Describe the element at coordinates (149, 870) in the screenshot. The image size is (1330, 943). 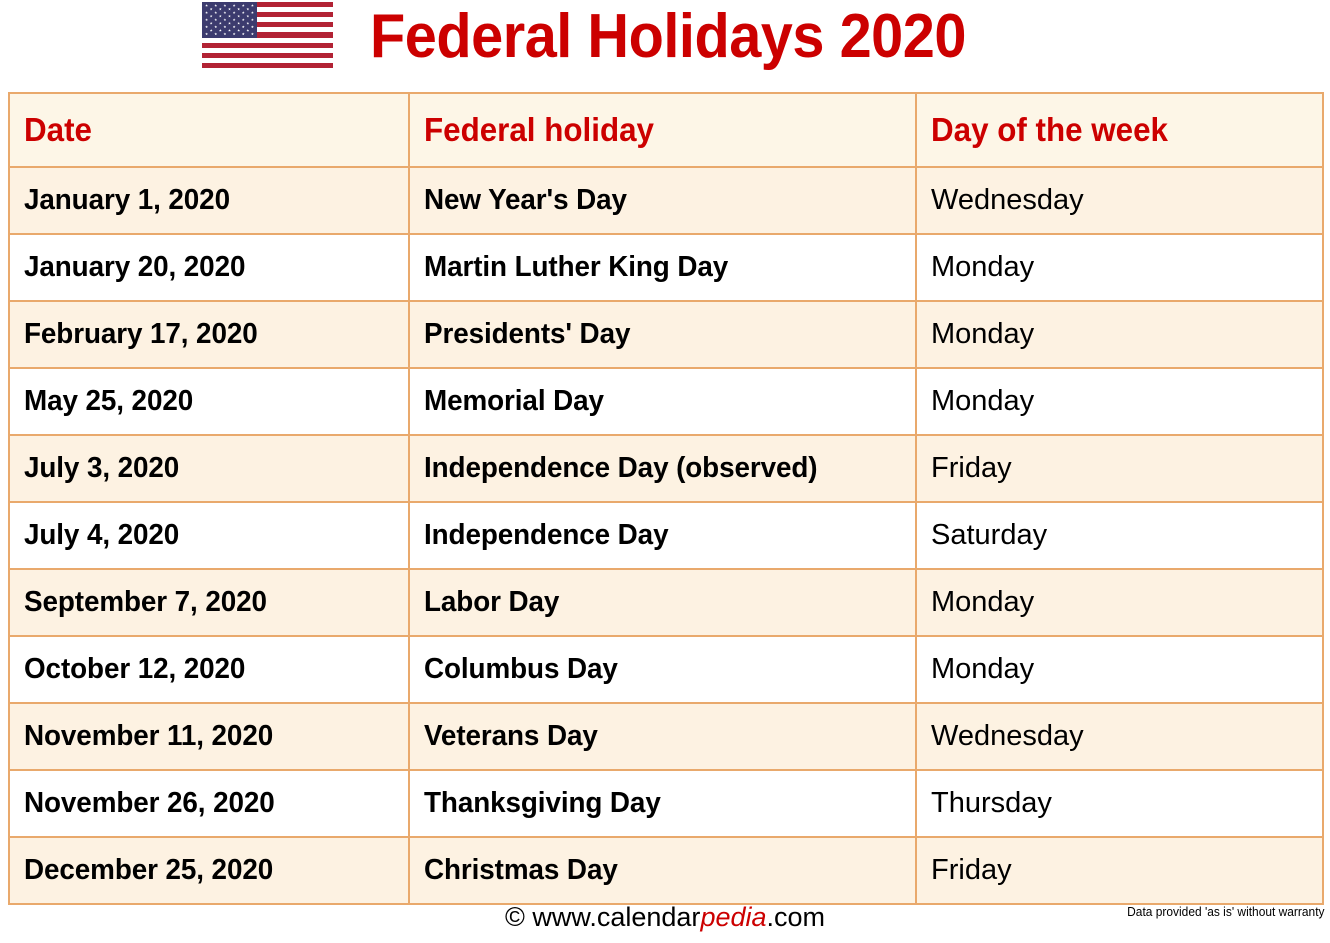
I see `cell-date-label: December 25, 2020` at that location.